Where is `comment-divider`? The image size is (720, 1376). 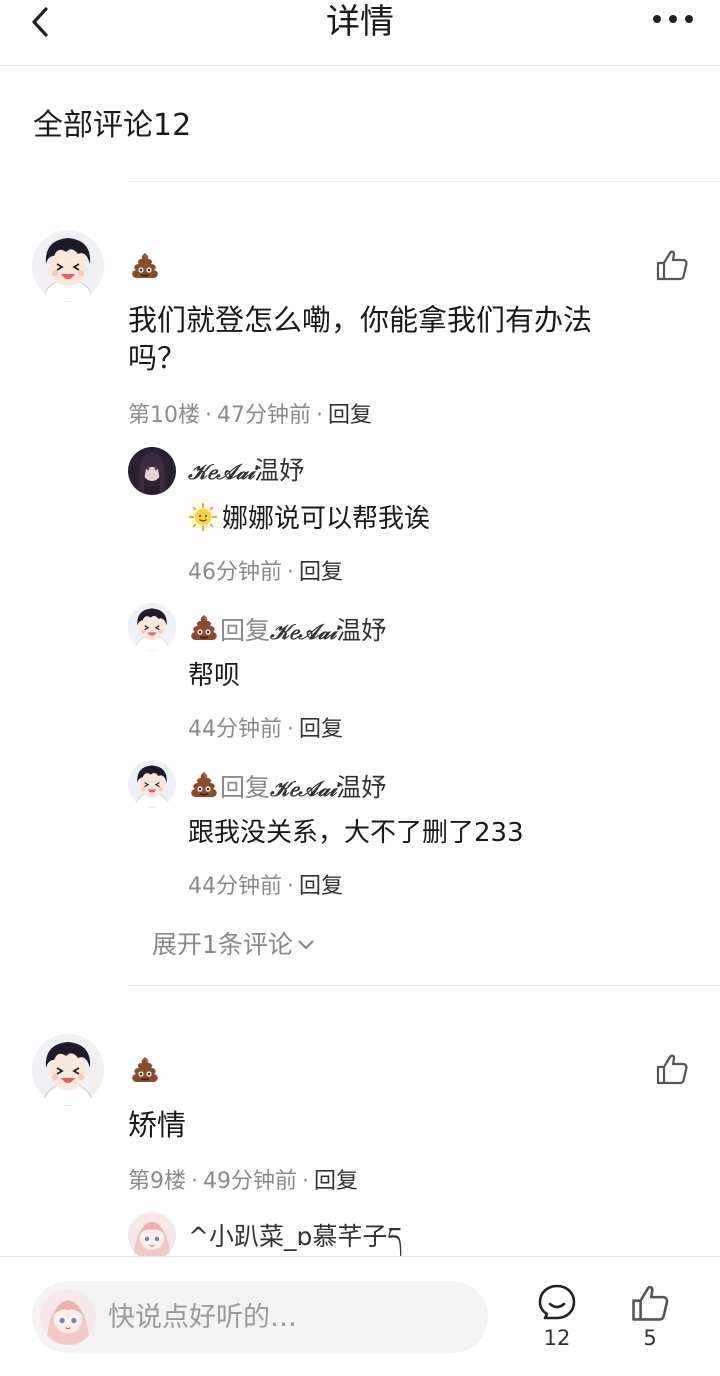
comment-divider is located at coordinates (424, 985).